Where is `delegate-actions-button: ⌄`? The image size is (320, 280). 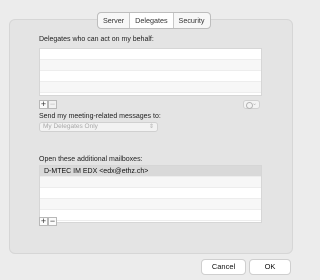 delegate-actions-button: ⌄ is located at coordinates (251, 104).